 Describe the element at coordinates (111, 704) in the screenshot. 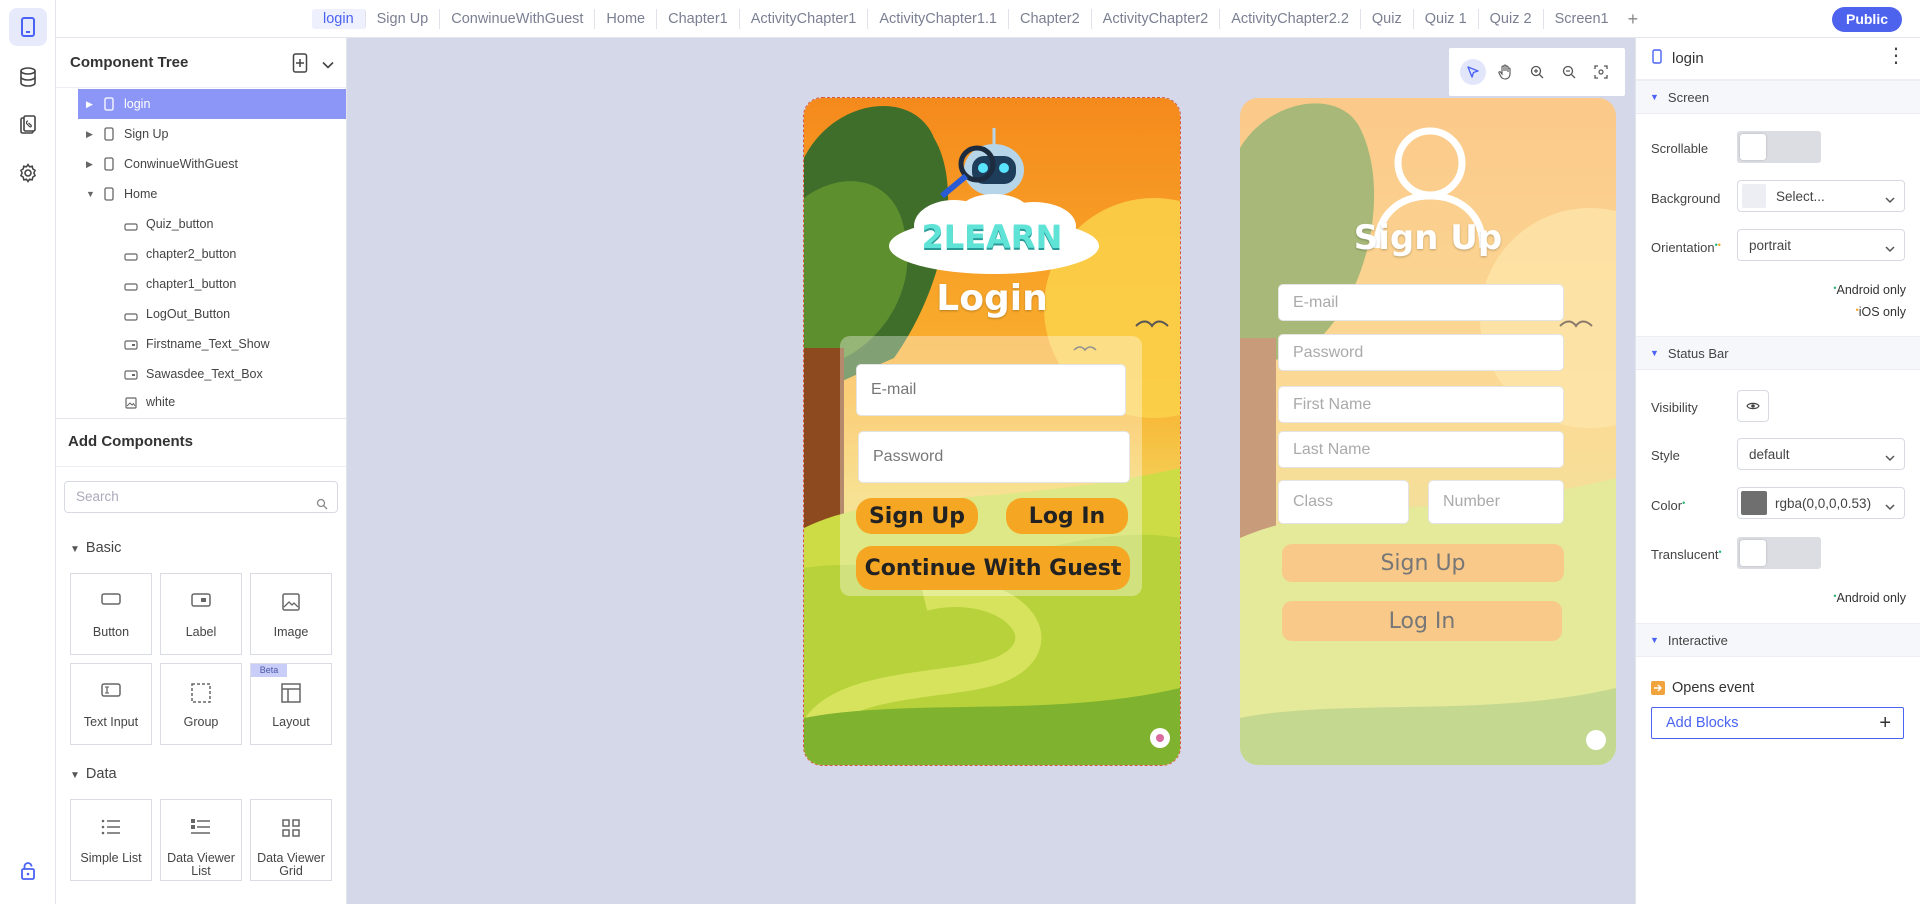

I see `text-input-component-card: Text Input` at that location.